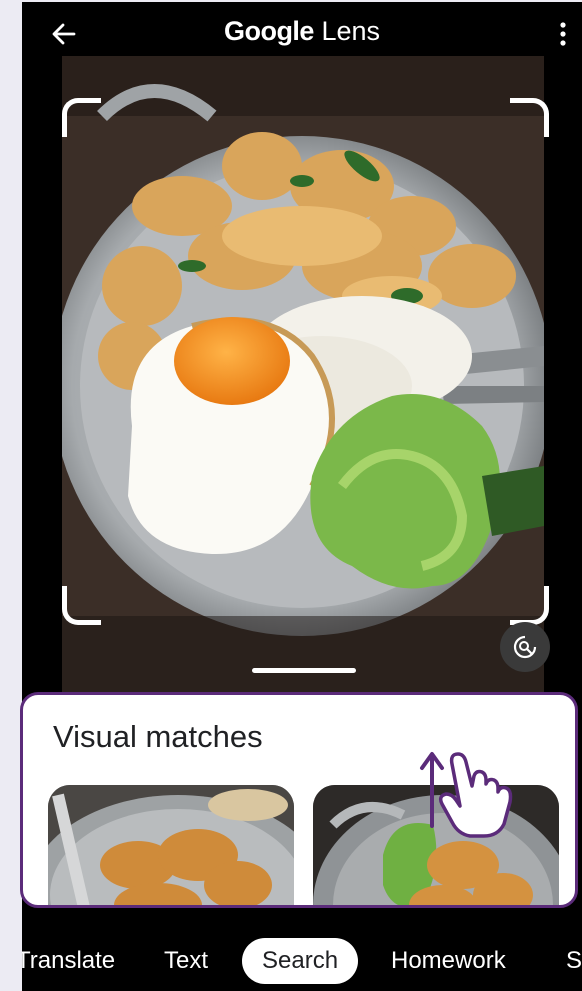  I want to click on crop-corner-top-left, so click(81, 117).